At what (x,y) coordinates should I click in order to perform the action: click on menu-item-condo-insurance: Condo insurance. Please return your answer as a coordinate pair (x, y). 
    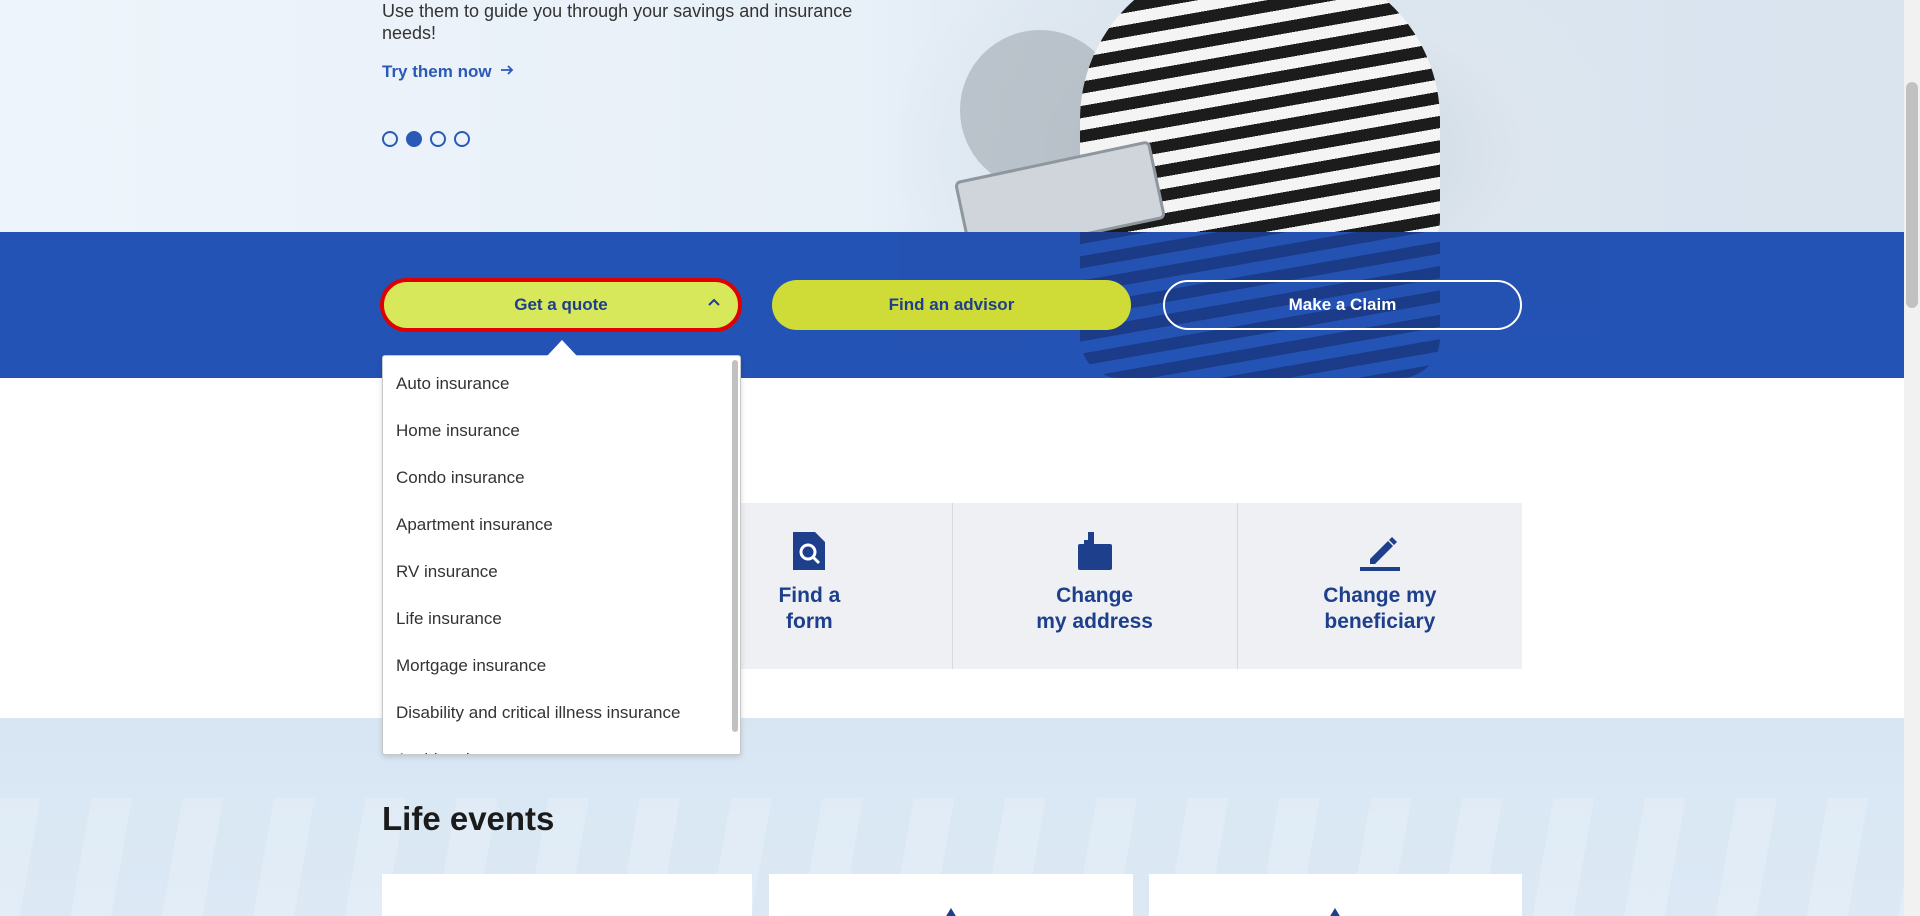
    Looking at the image, I should click on (561, 477).